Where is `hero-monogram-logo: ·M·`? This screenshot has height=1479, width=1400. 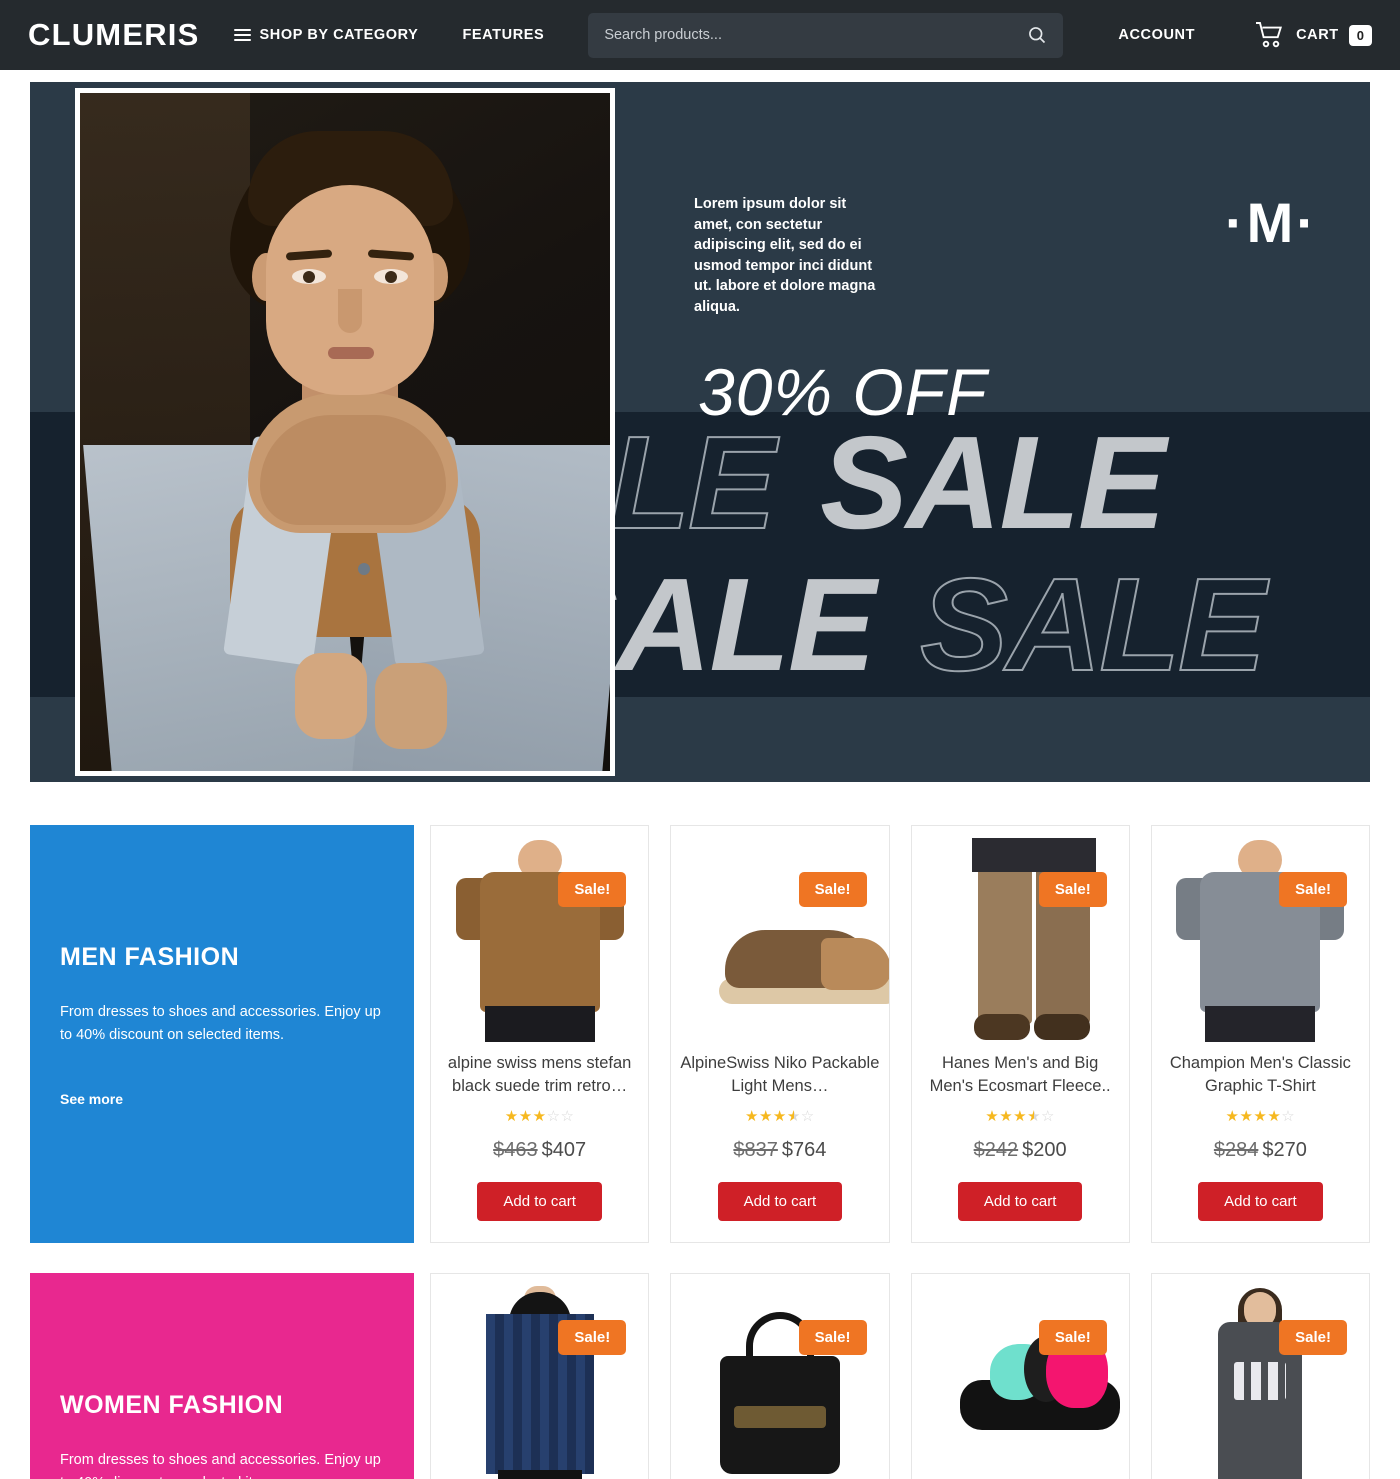 hero-monogram-logo: ·M· is located at coordinates (1271, 222).